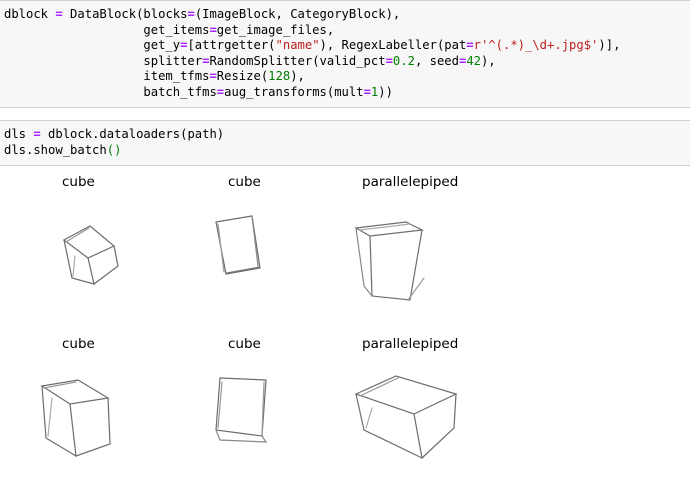 This screenshot has width=690, height=493. What do you see at coordinates (110, 91) in the screenshot?
I see `code-token: batch_tfms` at bounding box center [110, 91].